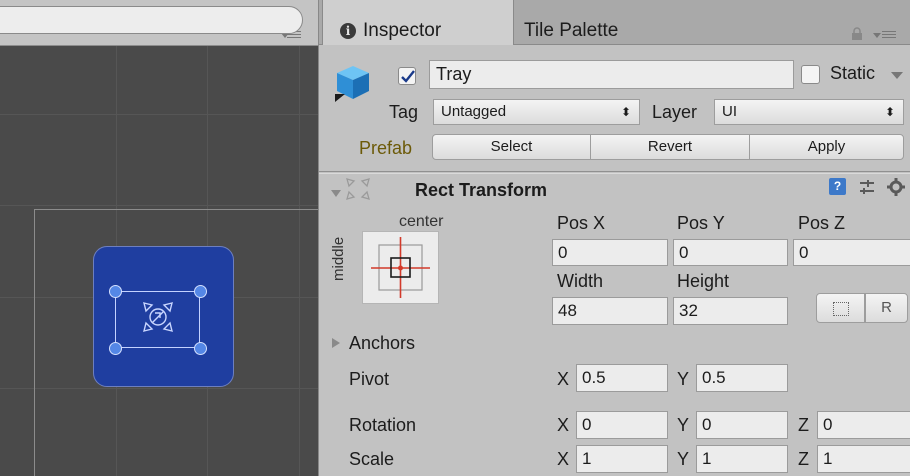 Image resolution: width=910 pixels, height=476 pixels. Describe the element at coordinates (336, 343) in the screenshot. I see `anchors-foldout-icon` at that location.